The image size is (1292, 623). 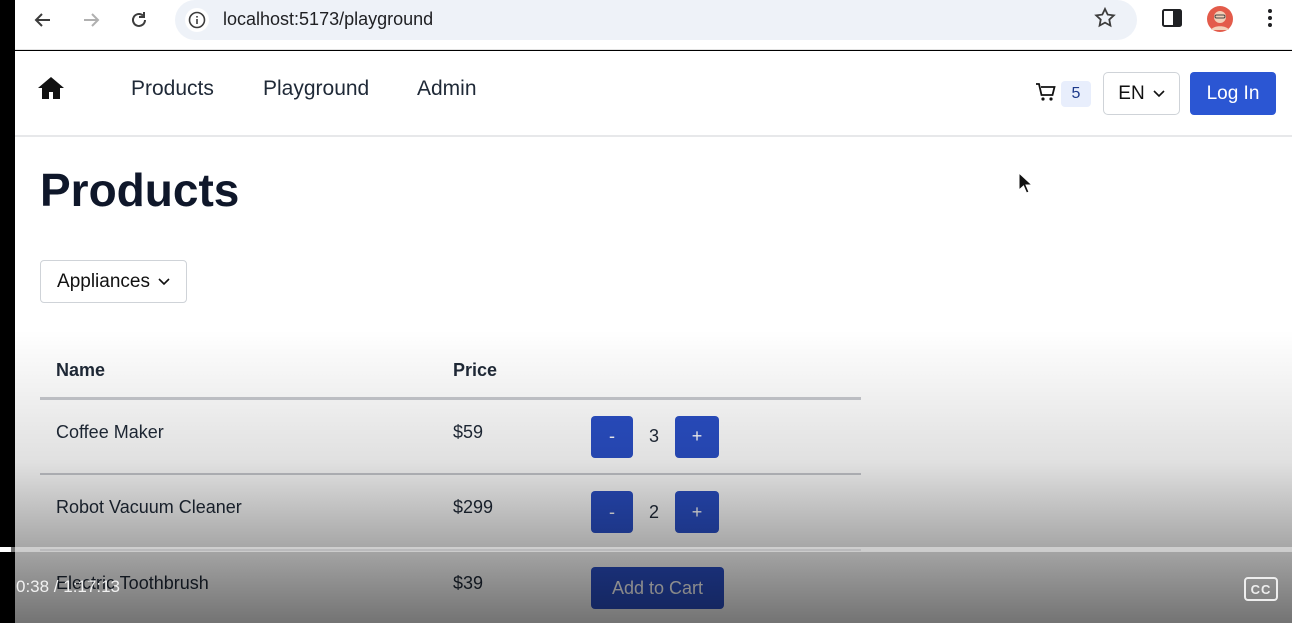 I want to click on page-title: Products, so click(x=140, y=190).